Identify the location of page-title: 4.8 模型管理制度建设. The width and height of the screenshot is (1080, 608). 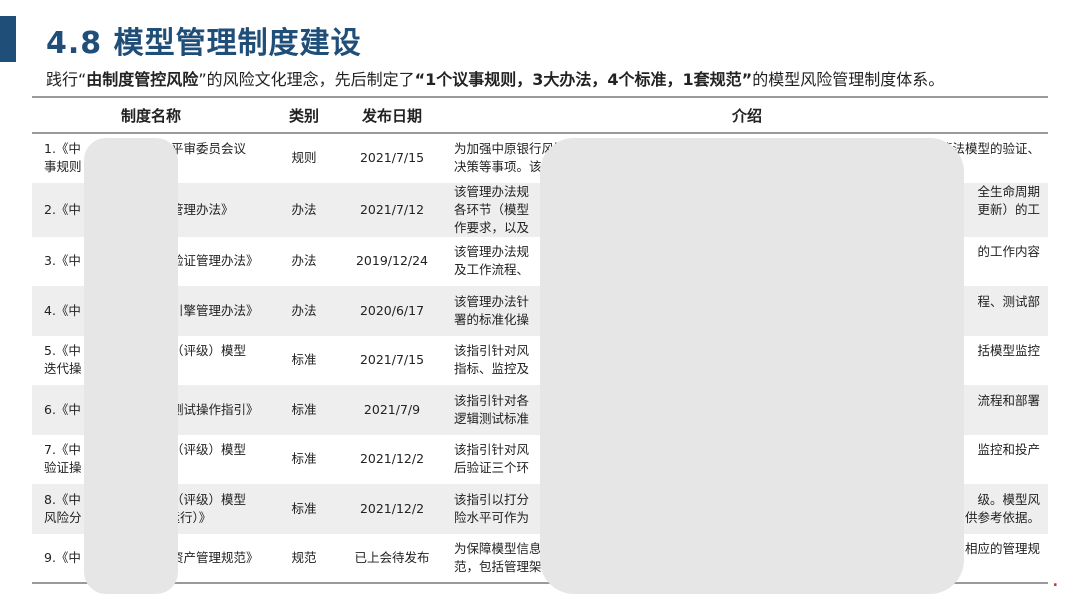
(204, 43).